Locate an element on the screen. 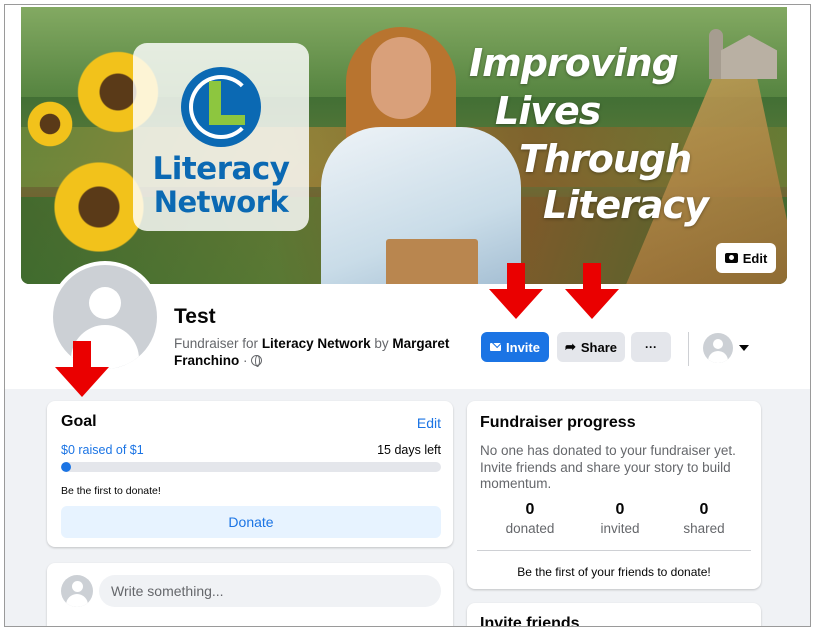  stat-shared: 0 shared is located at coordinates (704, 518).